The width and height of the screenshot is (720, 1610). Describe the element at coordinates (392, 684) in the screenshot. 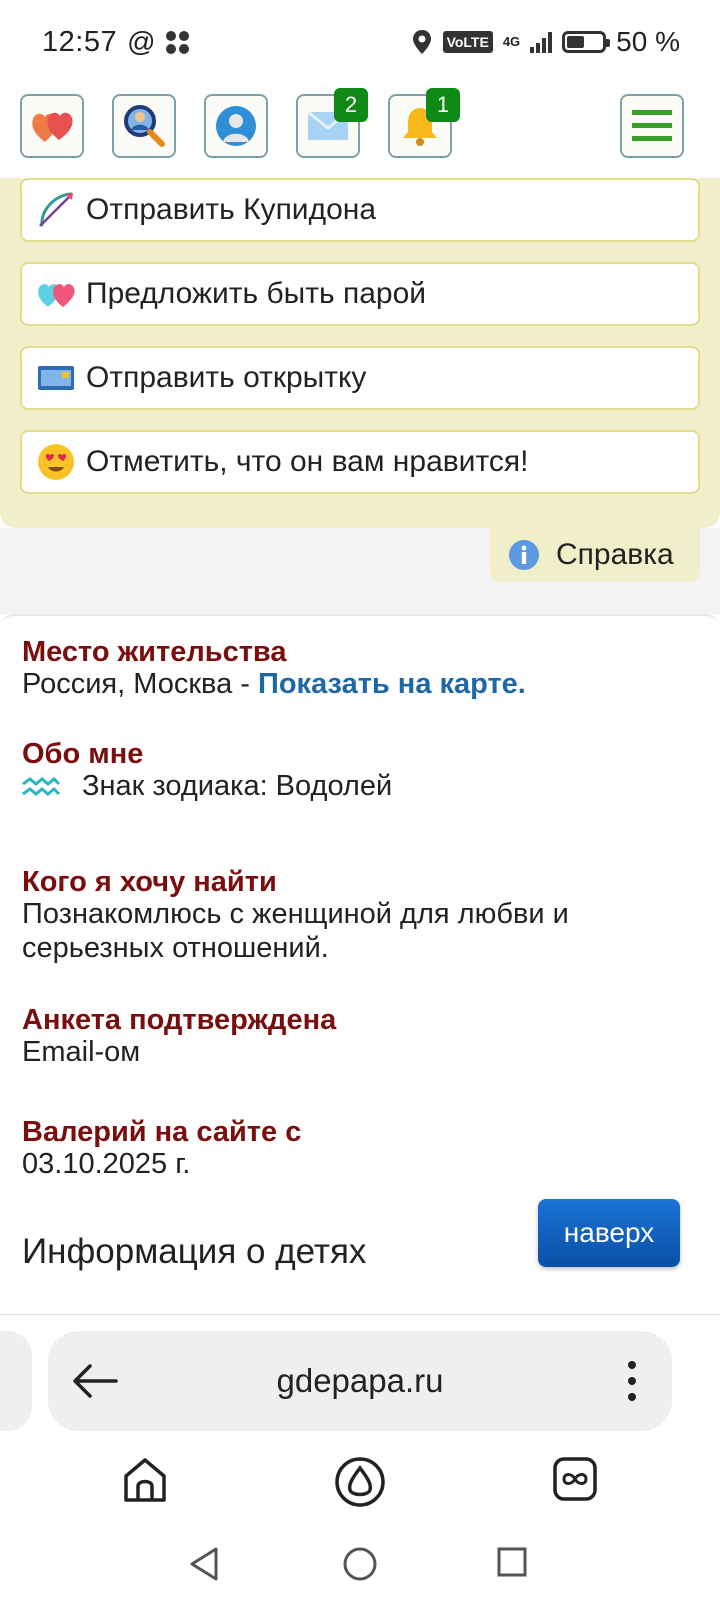

I see `show-on-map-link: Показать на карте.` at that location.